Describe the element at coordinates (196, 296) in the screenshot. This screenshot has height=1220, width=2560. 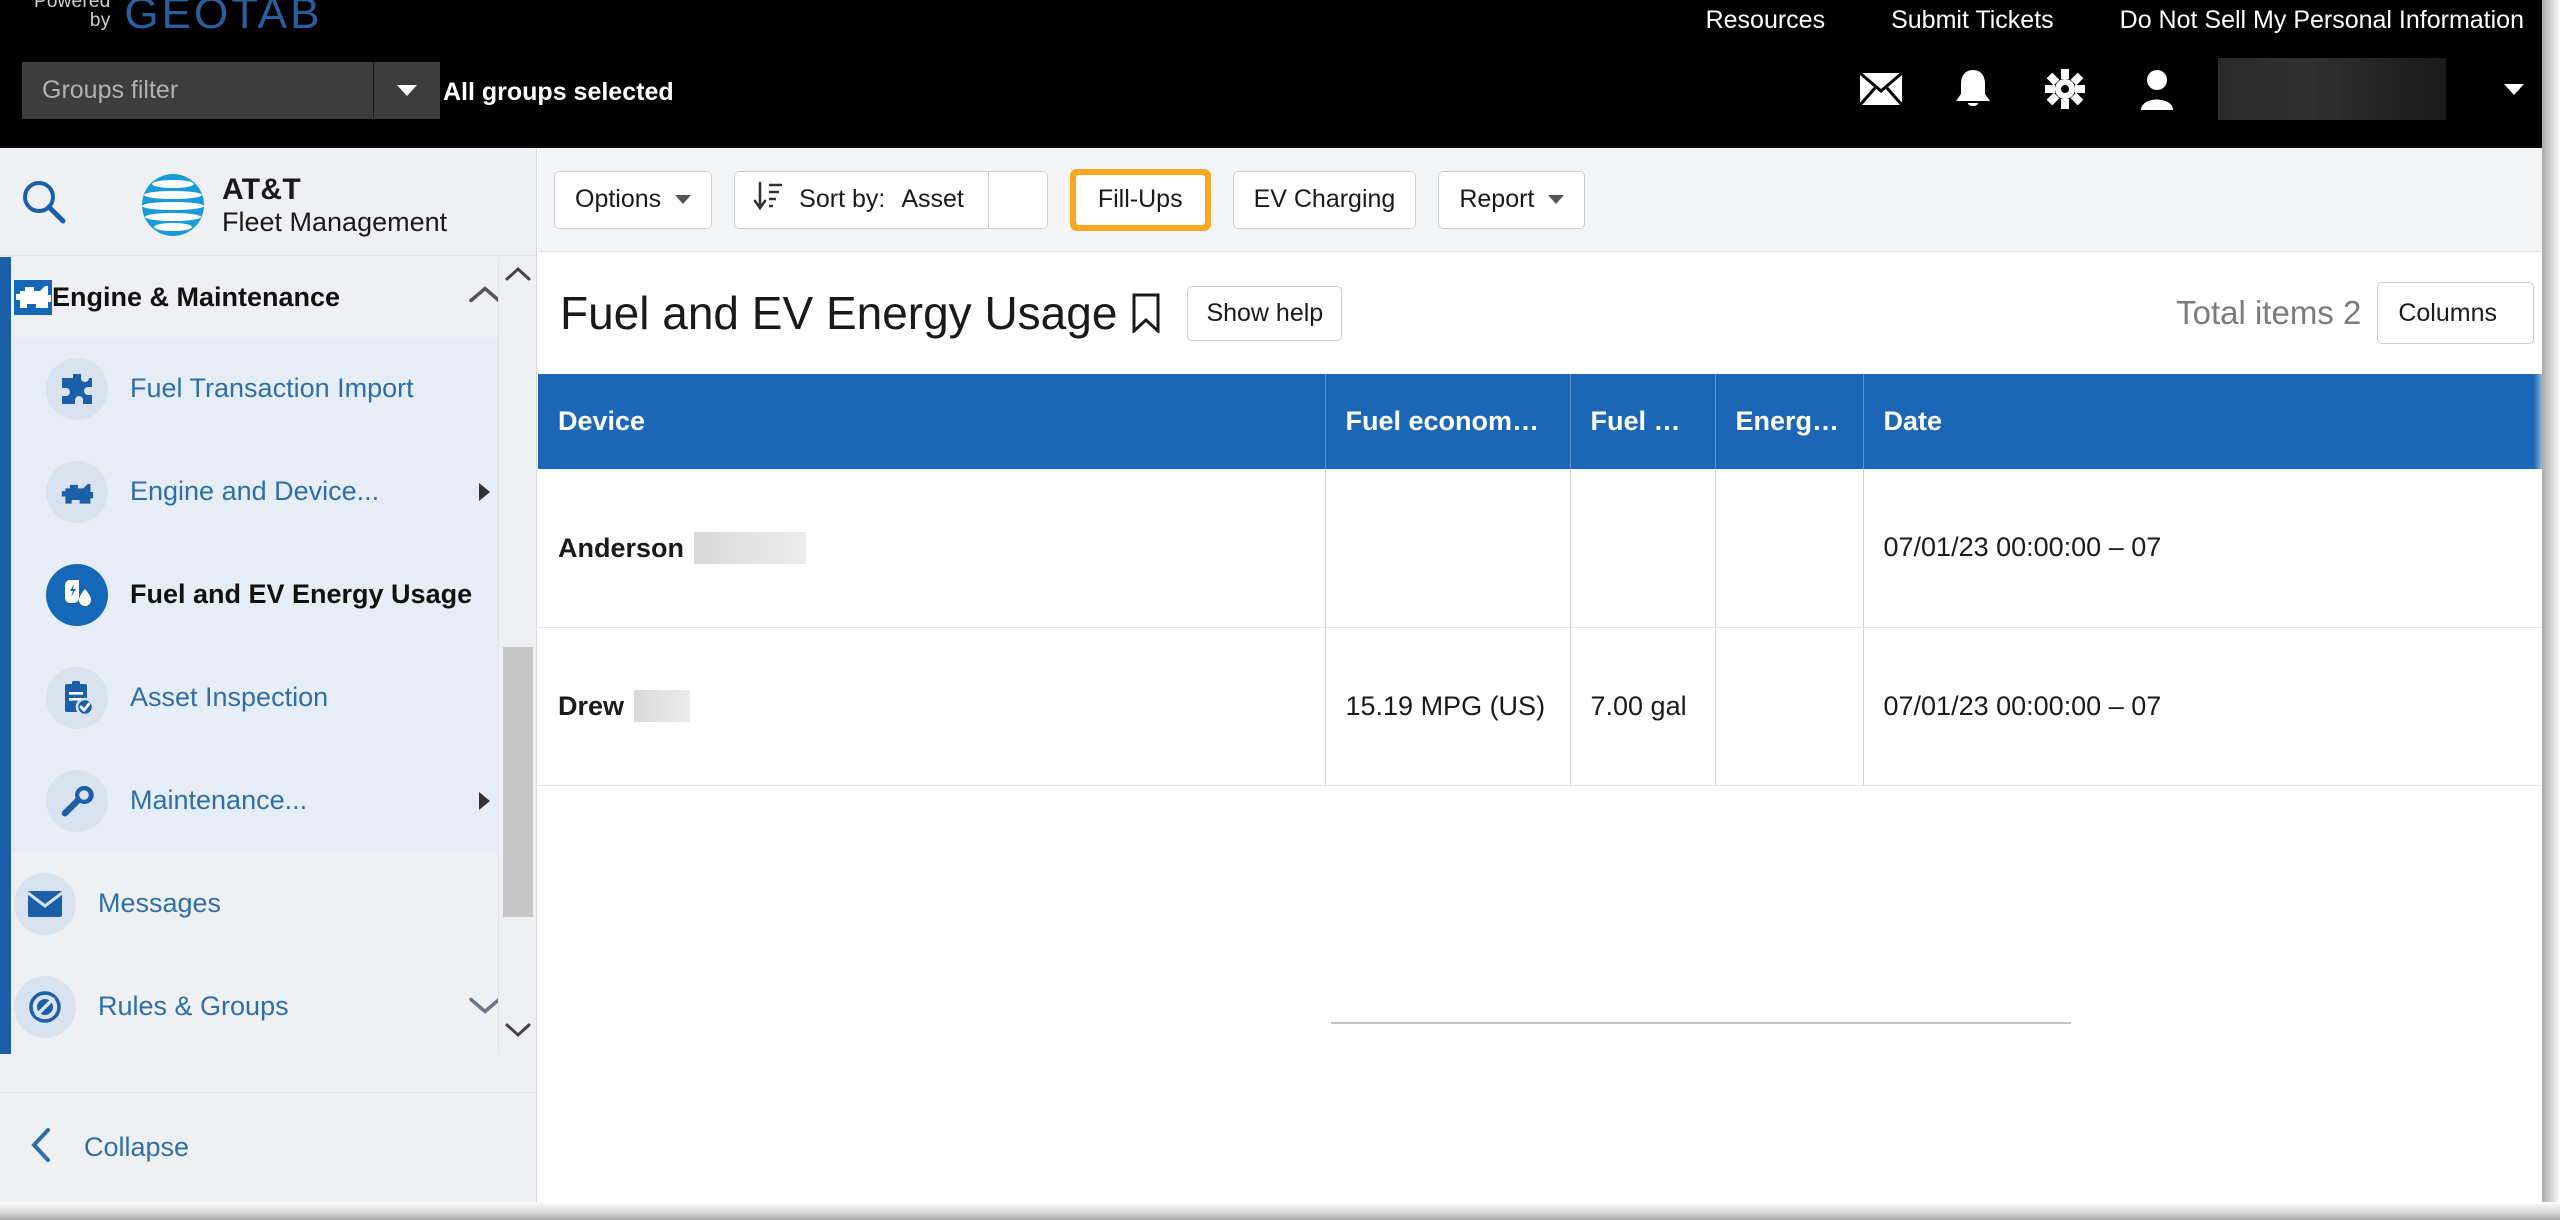
I see `sidebar-group-label: Engine & Maintenance` at that location.